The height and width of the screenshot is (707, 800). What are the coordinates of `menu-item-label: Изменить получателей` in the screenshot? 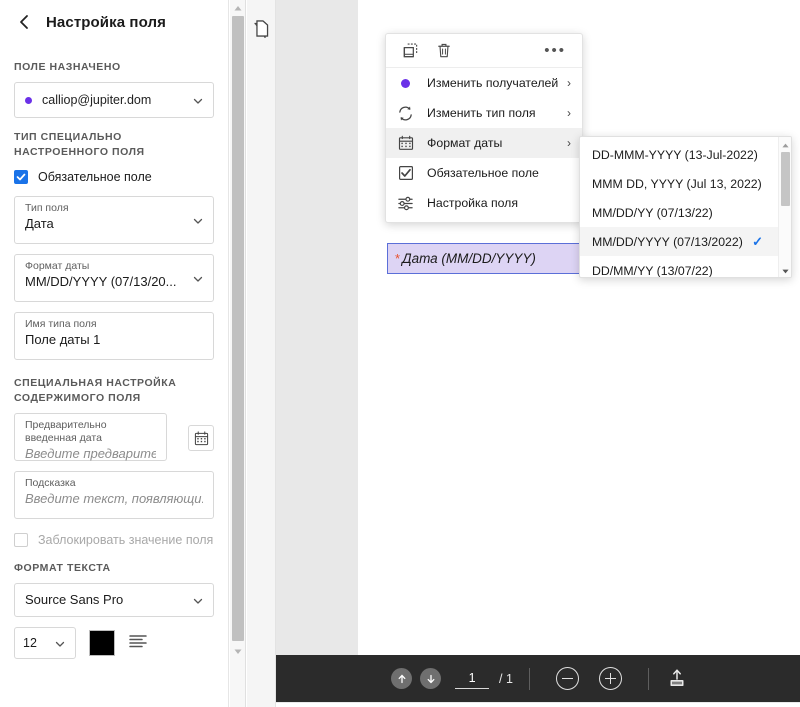 It's located at (493, 83).